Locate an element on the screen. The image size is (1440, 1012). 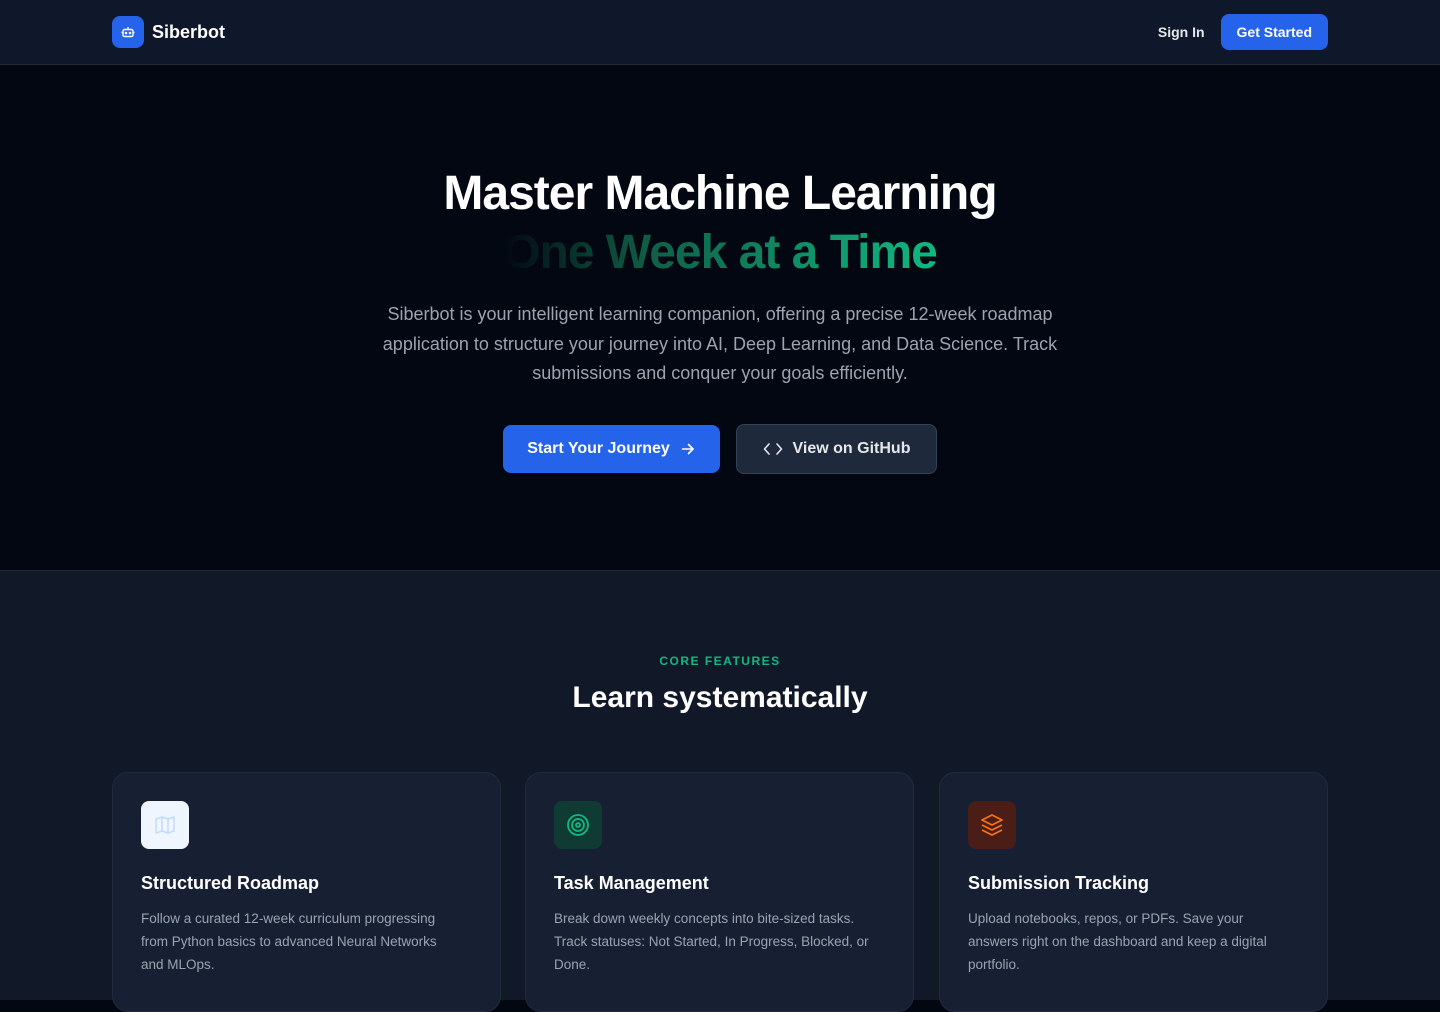
feature-title: Submission Tracking is located at coordinates (1059, 883).